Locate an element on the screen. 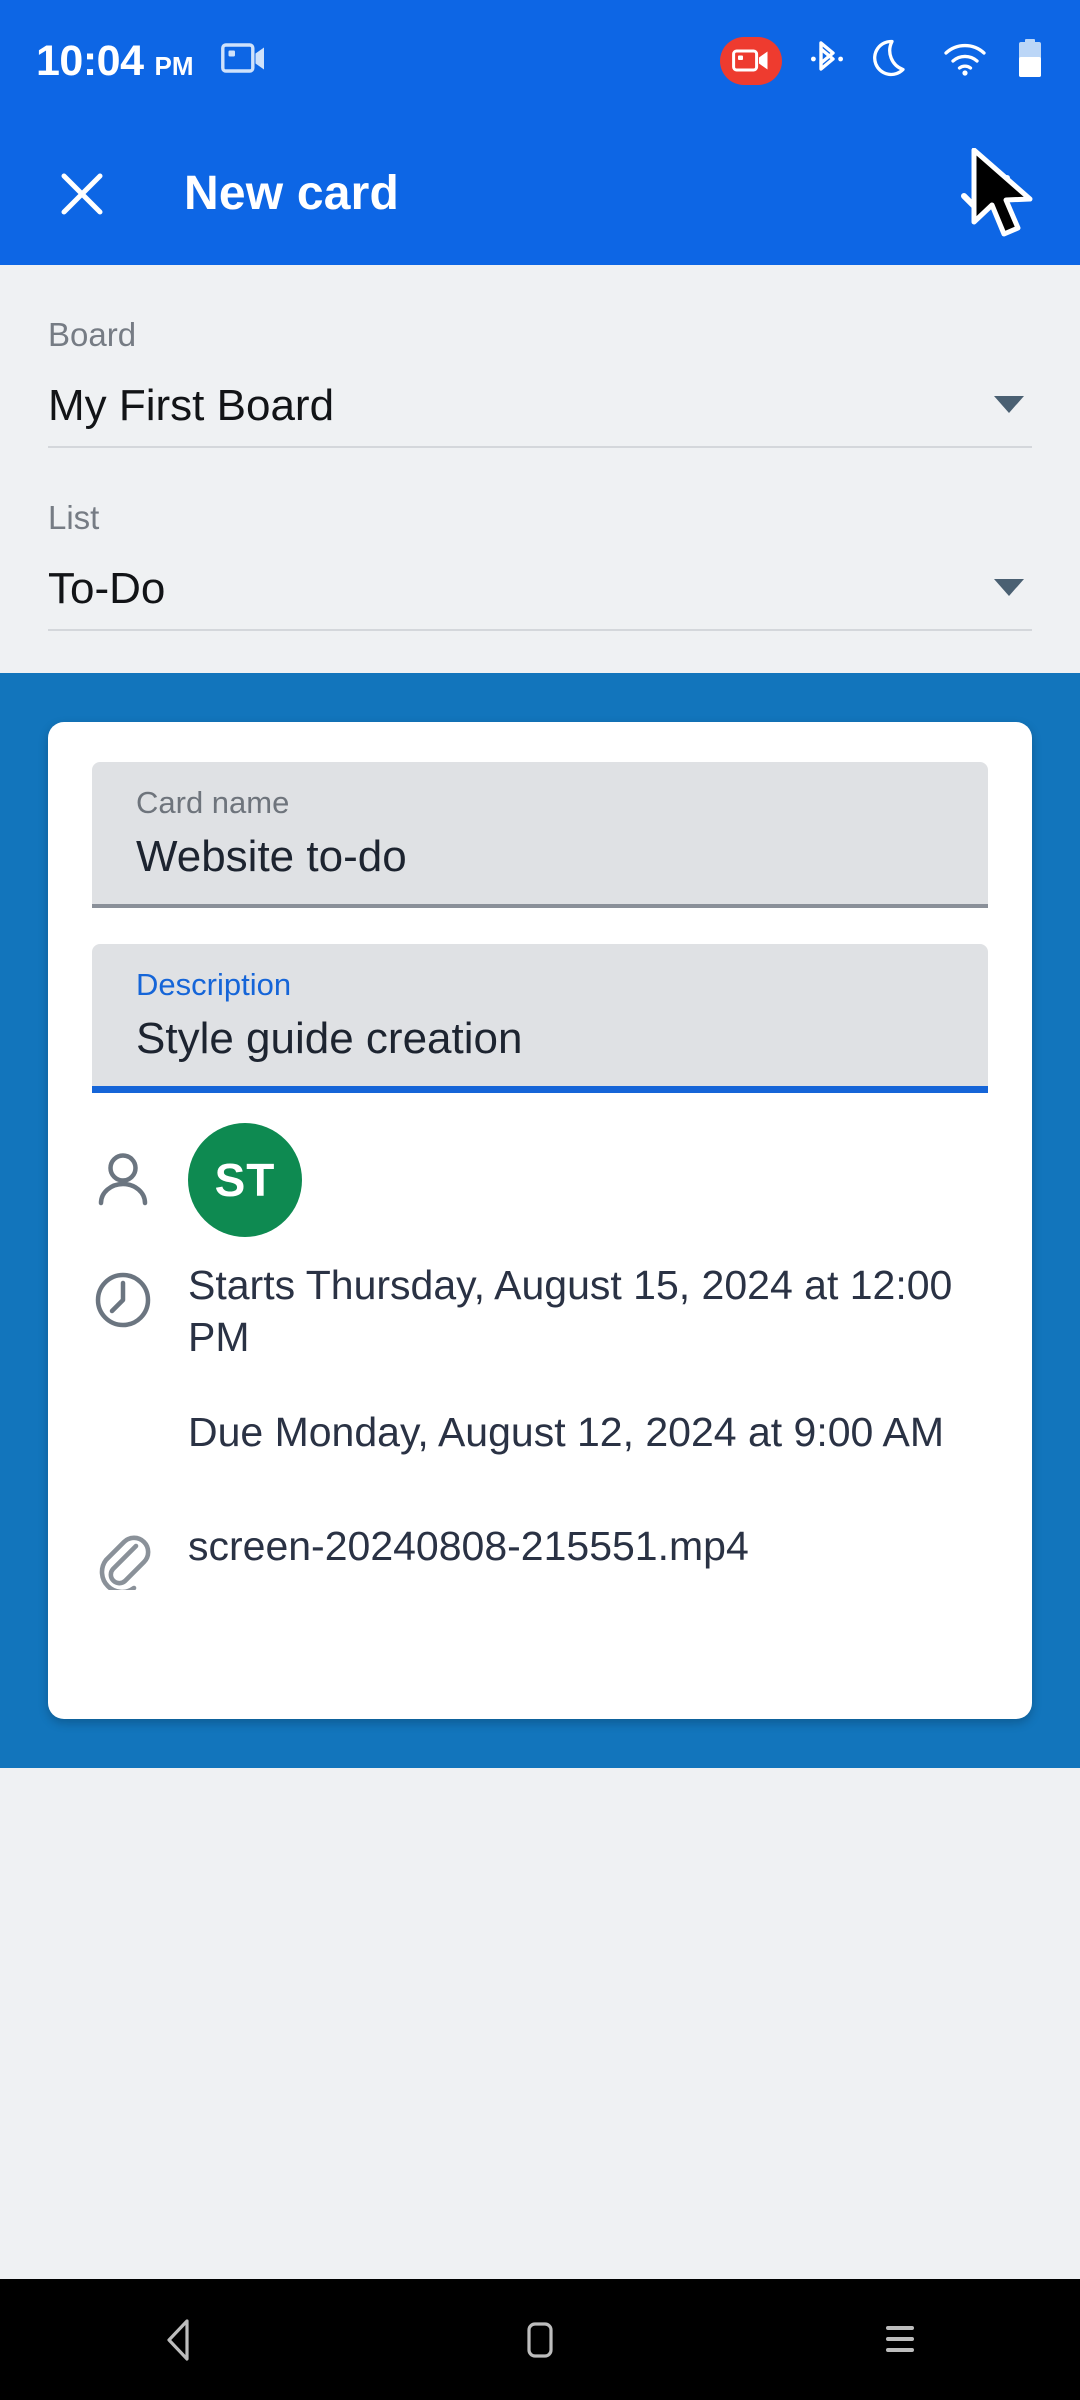  bluetooth-icon is located at coordinates (827, 61).